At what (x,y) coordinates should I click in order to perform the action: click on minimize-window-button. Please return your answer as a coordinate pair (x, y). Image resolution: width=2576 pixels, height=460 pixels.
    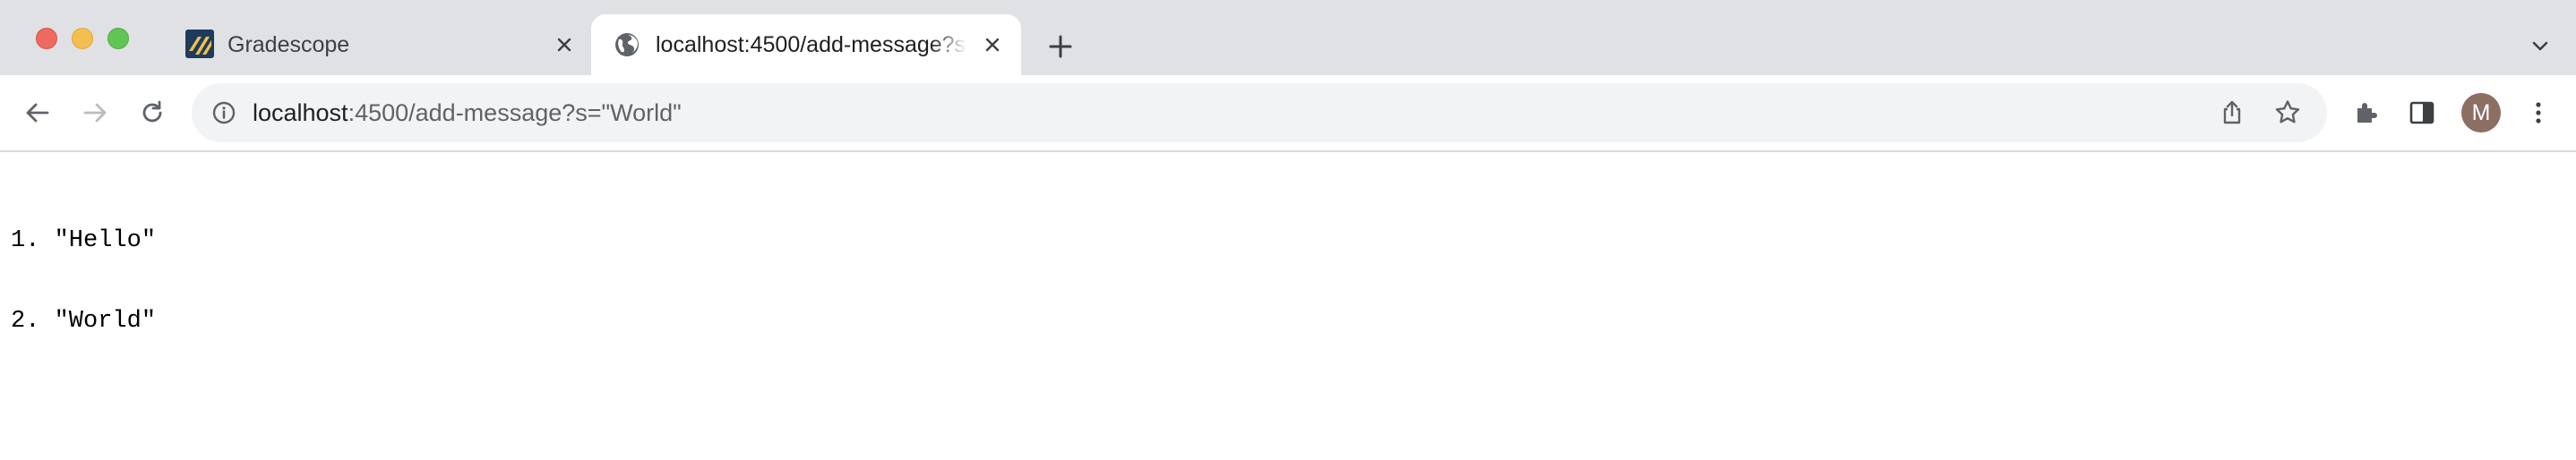
    Looking at the image, I should click on (82, 38).